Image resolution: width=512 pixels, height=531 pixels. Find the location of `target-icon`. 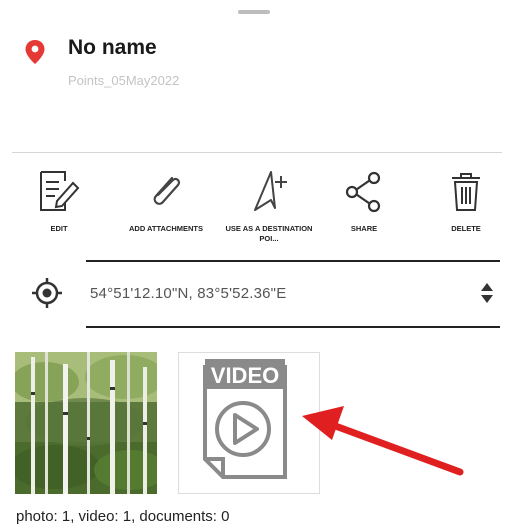

target-icon is located at coordinates (47, 293).